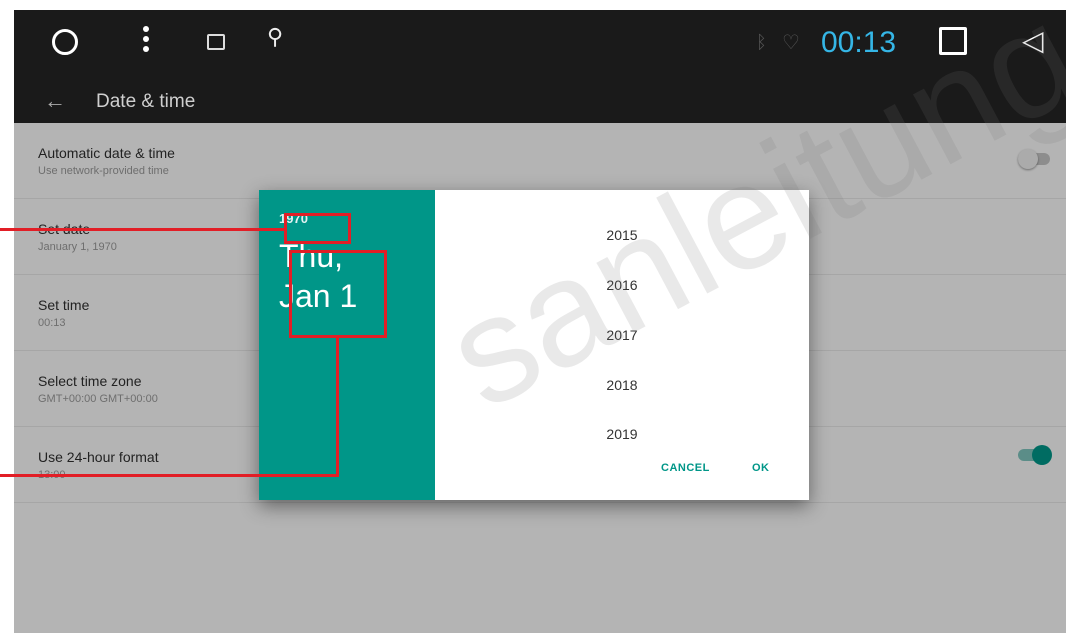 The width and height of the screenshot is (1066, 633). Describe the element at coordinates (622, 285) in the screenshot. I see `year-item: 2016` at that location.